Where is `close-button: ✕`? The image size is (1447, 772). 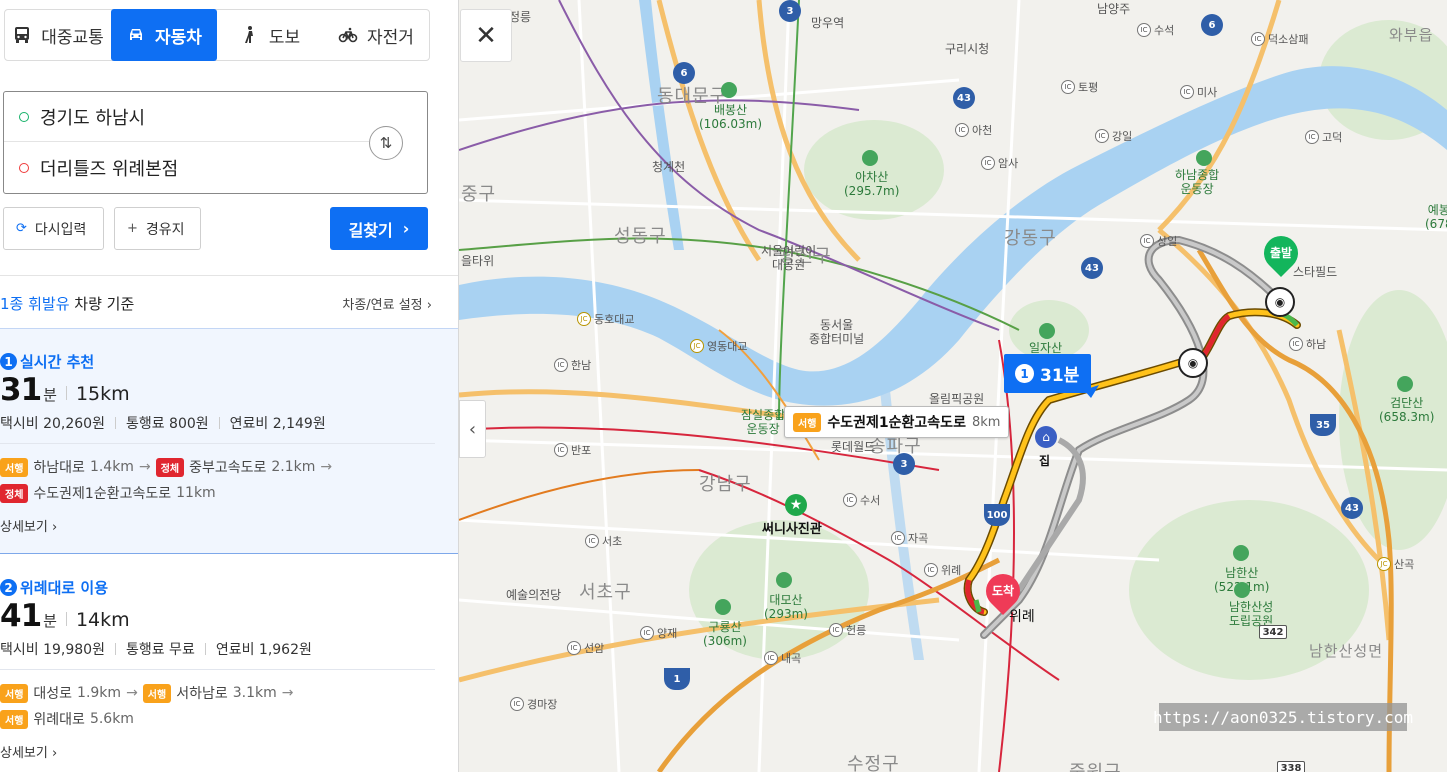 close-button: ✕ is located at coordinates (486, 35).